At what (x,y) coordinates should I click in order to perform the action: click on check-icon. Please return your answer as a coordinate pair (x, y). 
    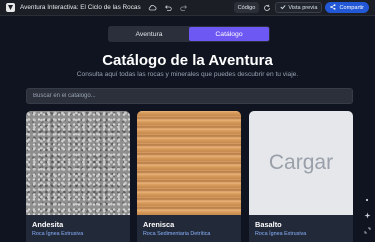
    Looking at the image, I should click on (283, 8).